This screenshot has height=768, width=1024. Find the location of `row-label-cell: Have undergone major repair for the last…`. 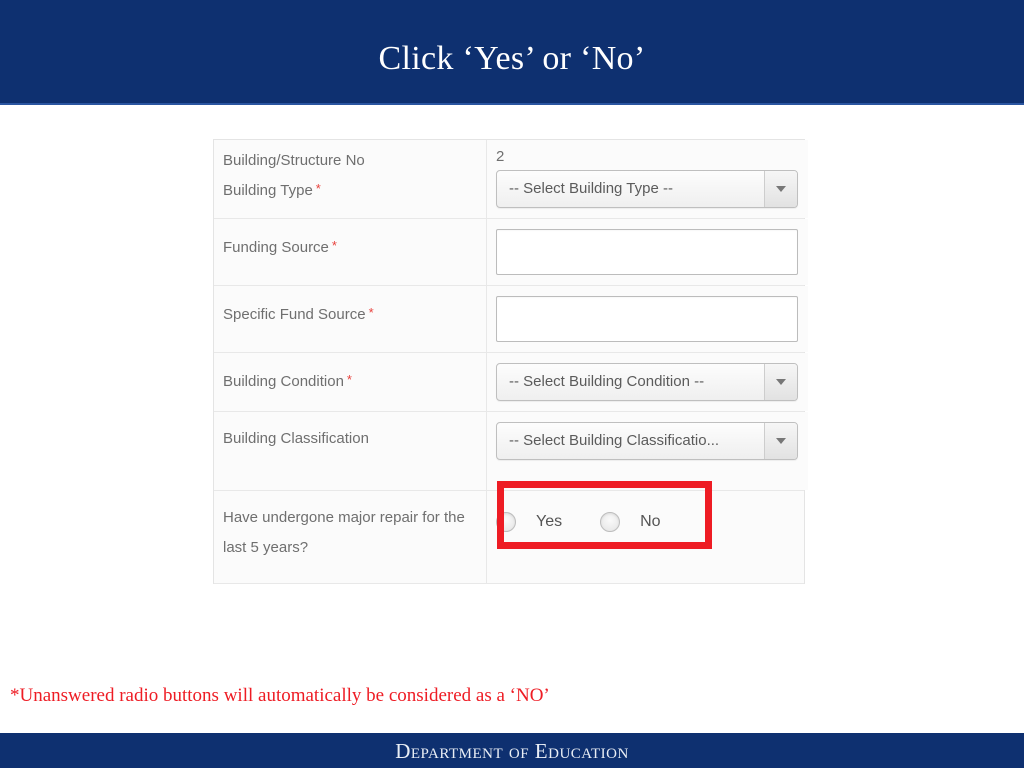

row-label-cell: Have undergone major repair for the last… is located at coordinates (350, 537).